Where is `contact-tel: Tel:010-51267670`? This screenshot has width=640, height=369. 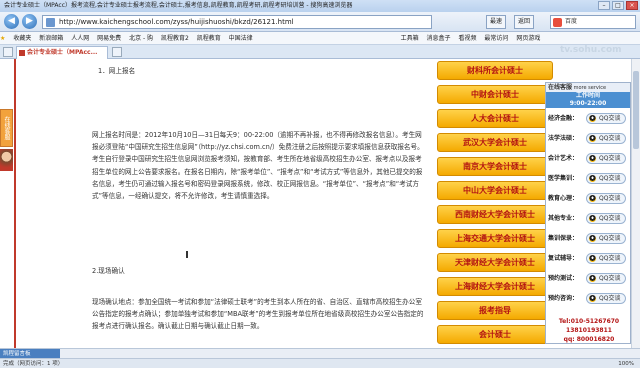 contact-tel: Tel:010-51267670 is located at coordinates (589, 321).